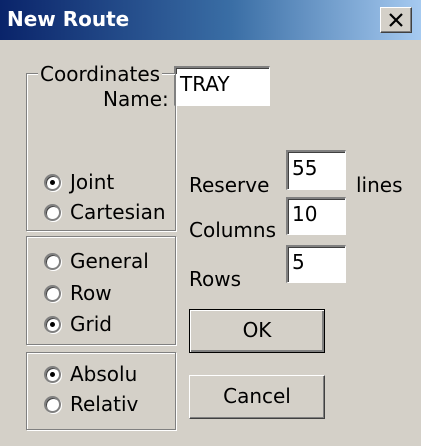 This screenshot has width=421, height=446. Describe the element at coordinates (52, 261) in the screenshot. I see `radio-general` at that location.